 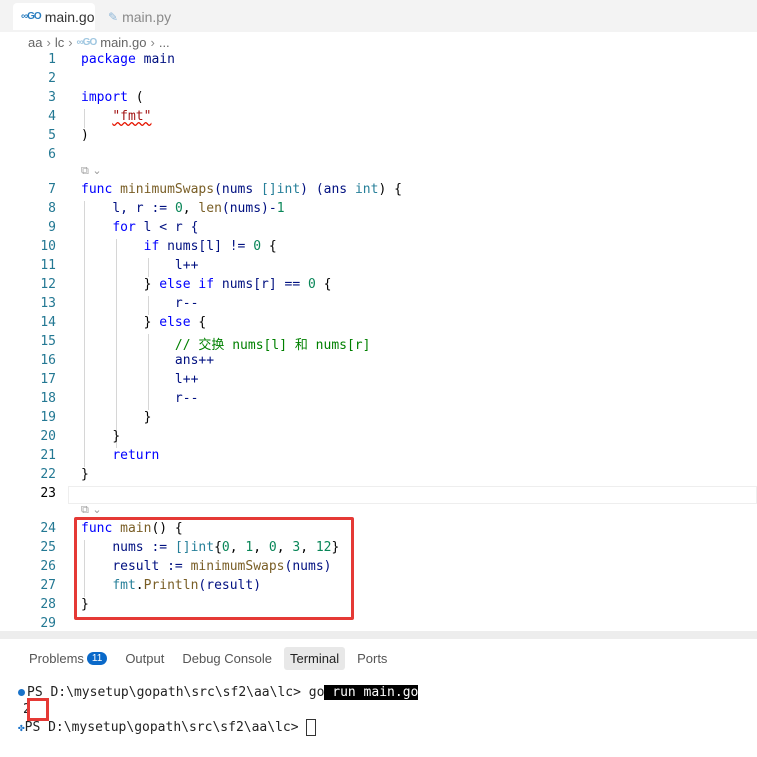 What do you see at coordinates (48, 623) in the screenshot?
I see `line-number: 29` at bounding box center [48, 623].